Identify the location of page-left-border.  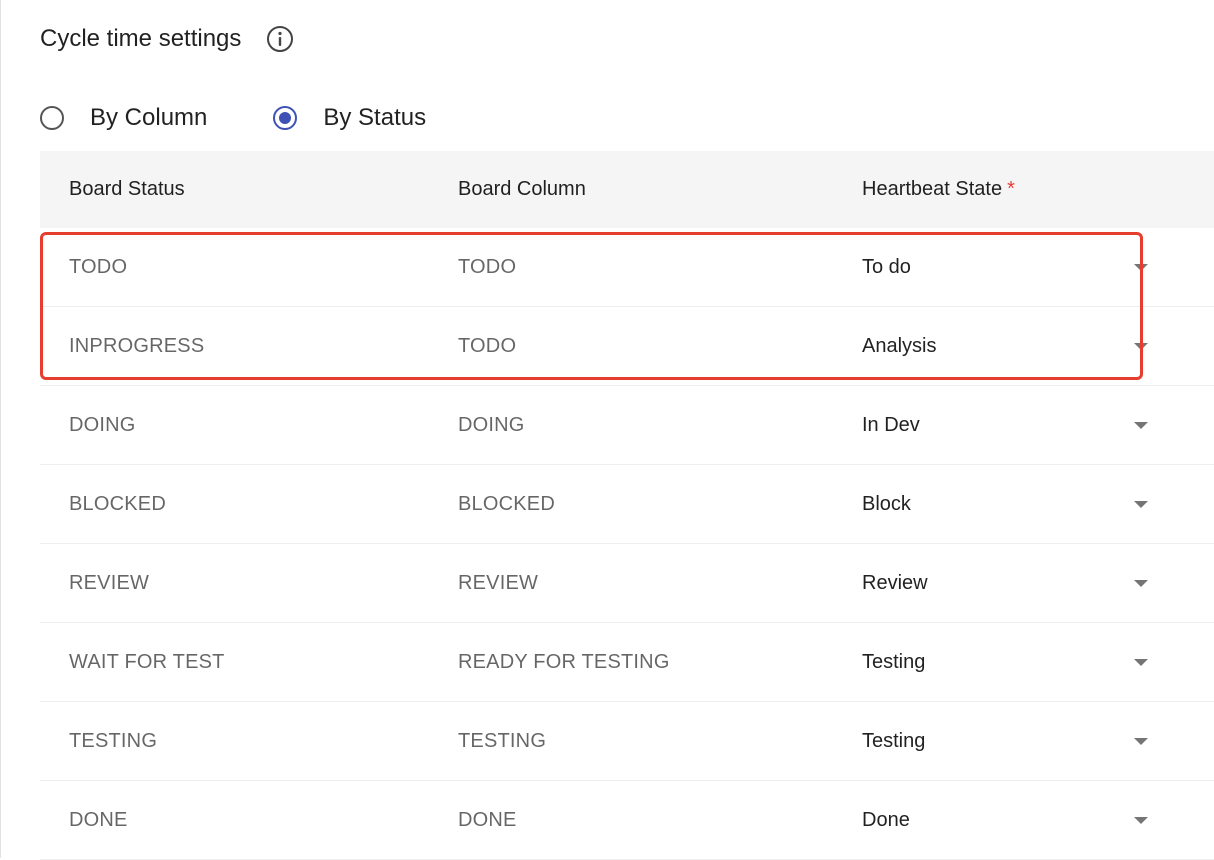
(0, 429).